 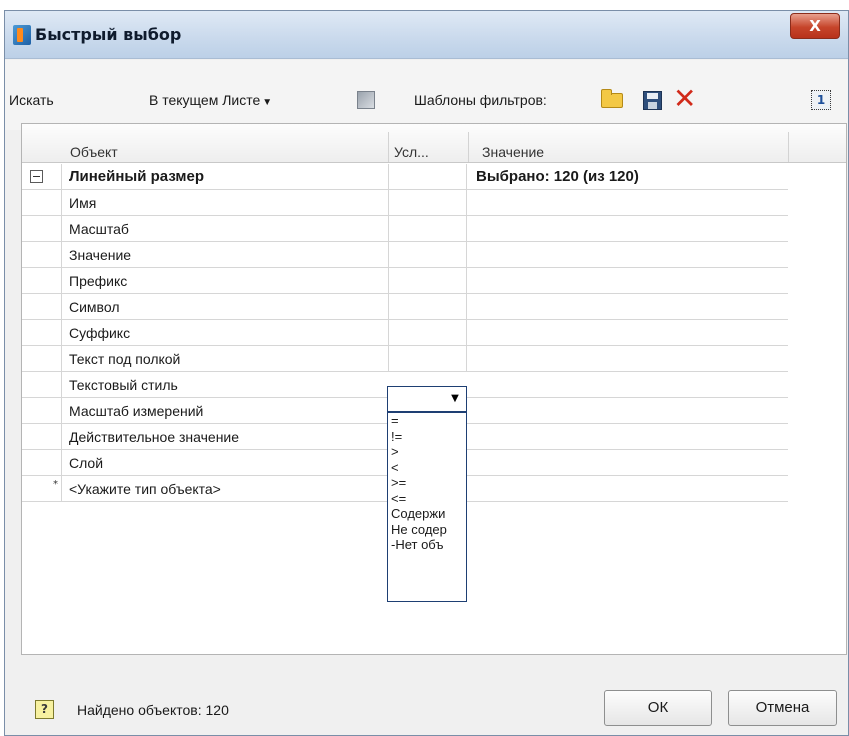 I want to click on open-folder-icon, so click(x=612, y=98).